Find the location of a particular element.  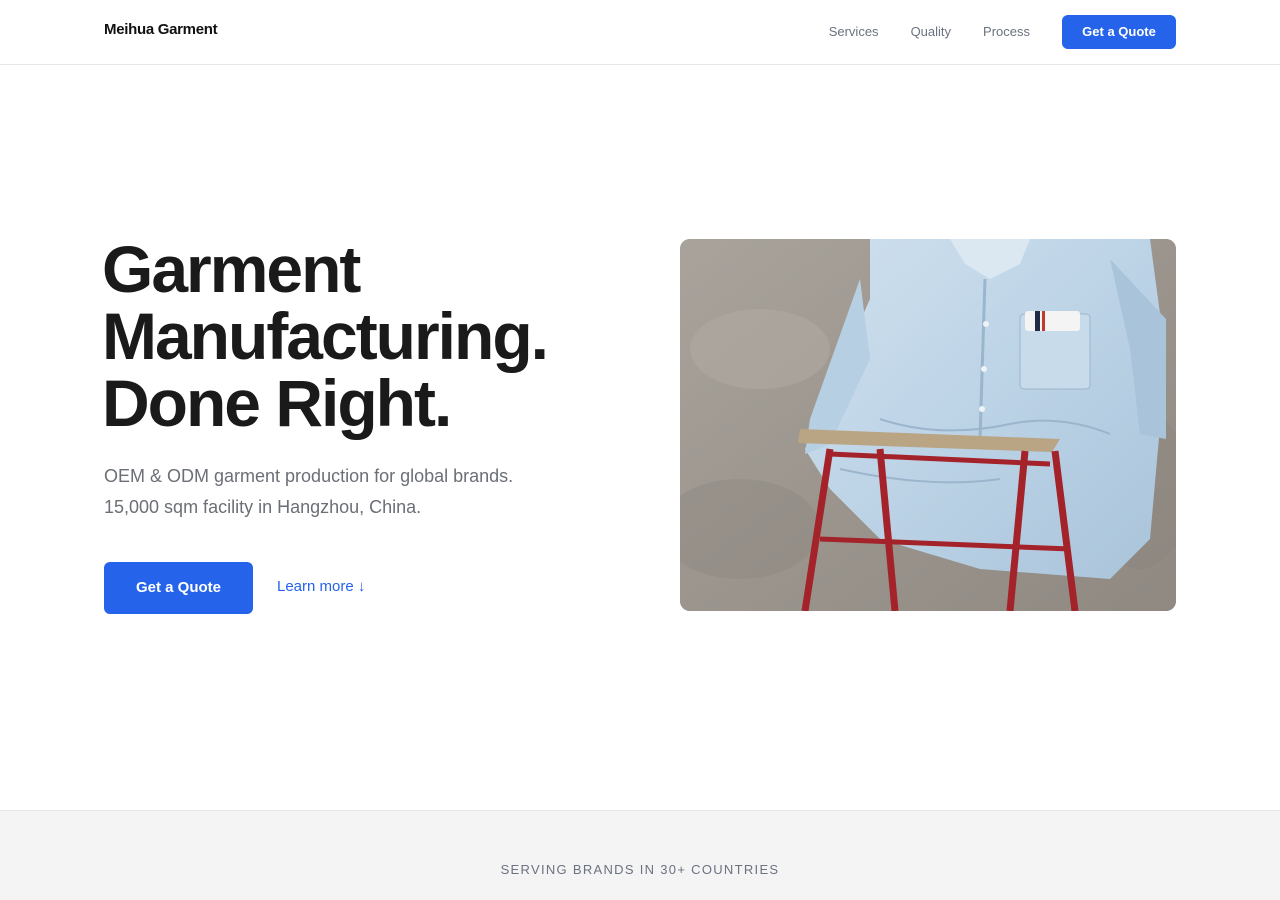

hero-title: Garment Manufacturing. Done Right. is located at coordinates (372, 336).